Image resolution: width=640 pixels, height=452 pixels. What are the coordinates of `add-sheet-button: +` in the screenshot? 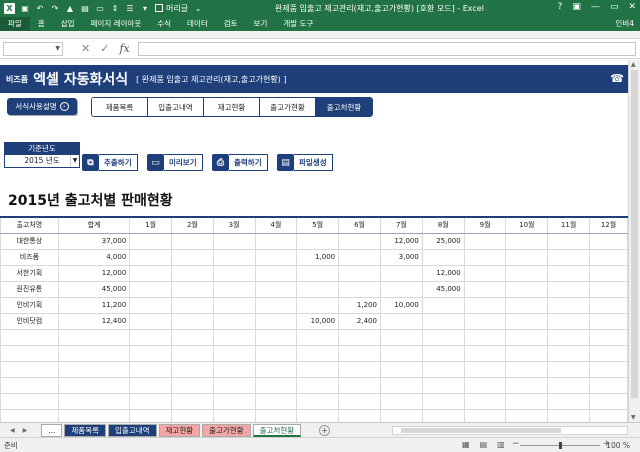 It's located at (325, 430).